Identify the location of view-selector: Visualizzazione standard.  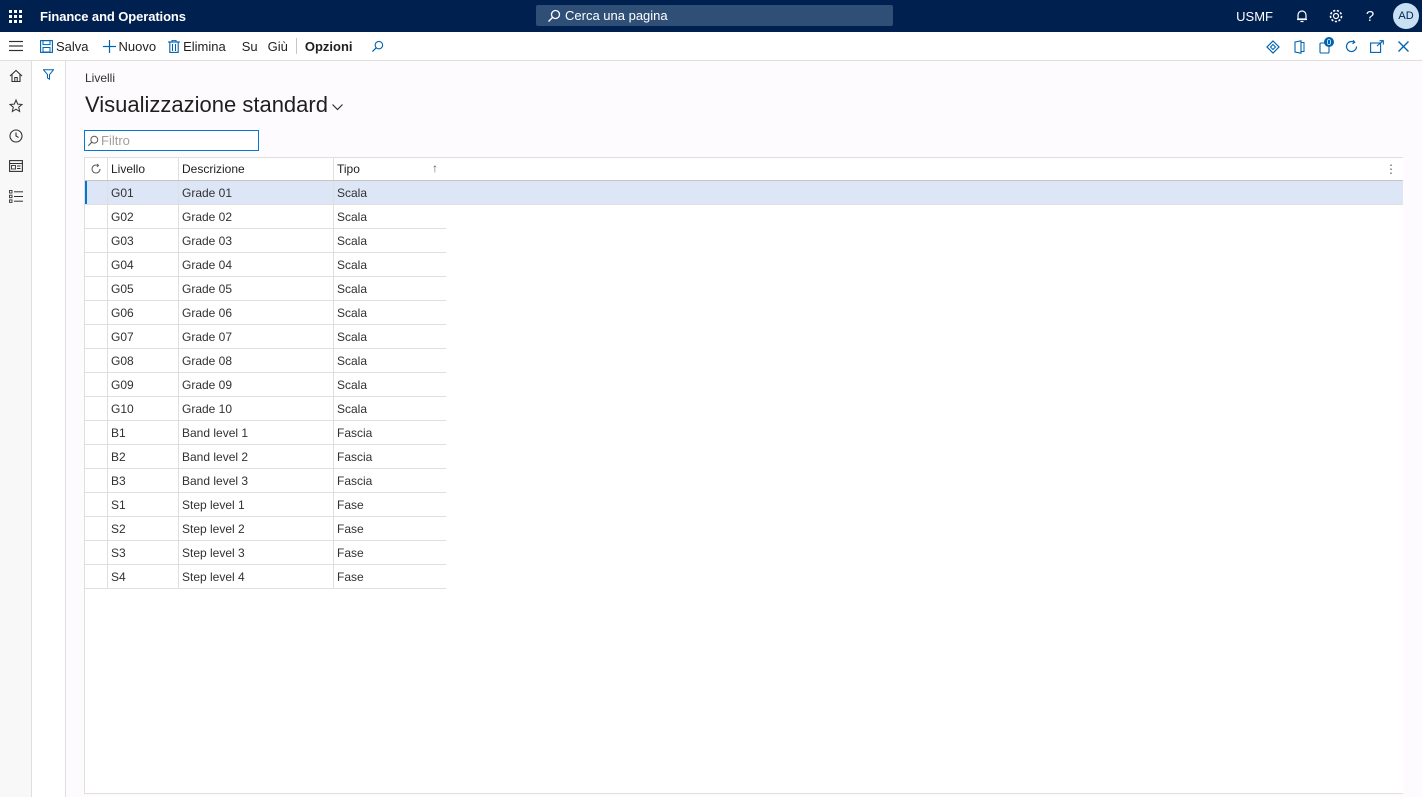
(214, 105).